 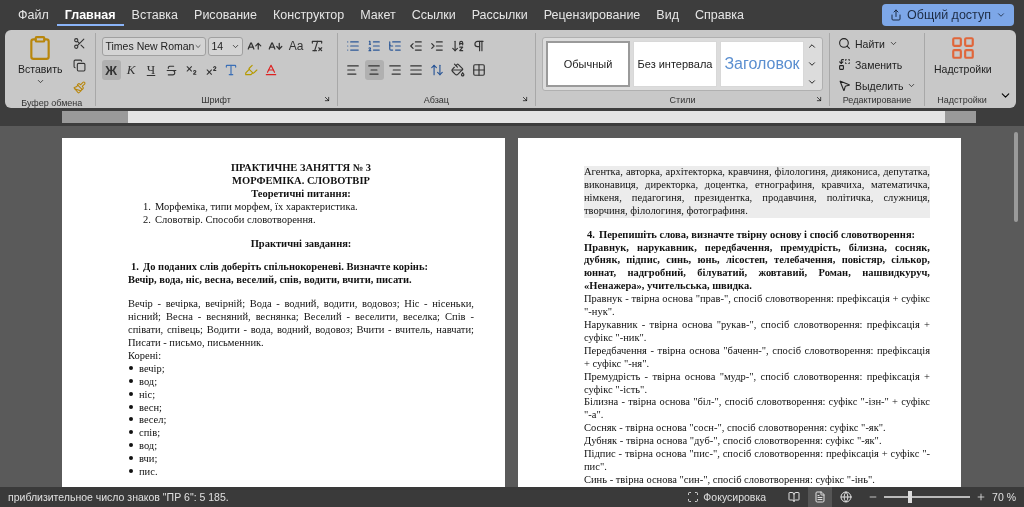 I want to click on bullet-list-icon, so click(x=353, y=46).